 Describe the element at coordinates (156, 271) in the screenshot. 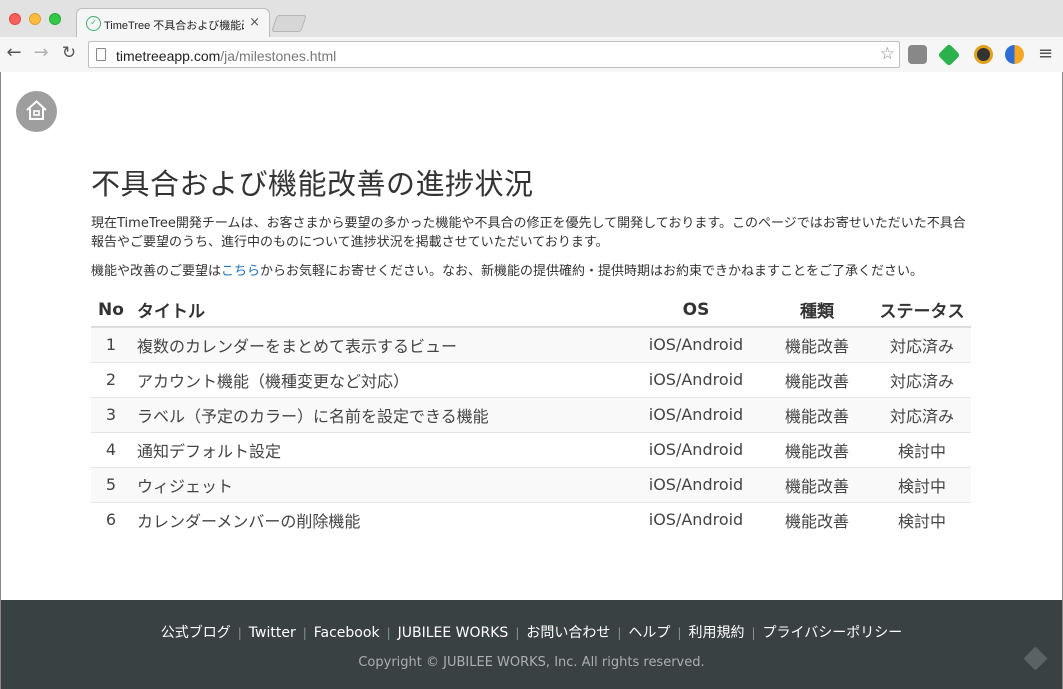

I see `request-text-before: 機能や改善のご要望は` at that location.